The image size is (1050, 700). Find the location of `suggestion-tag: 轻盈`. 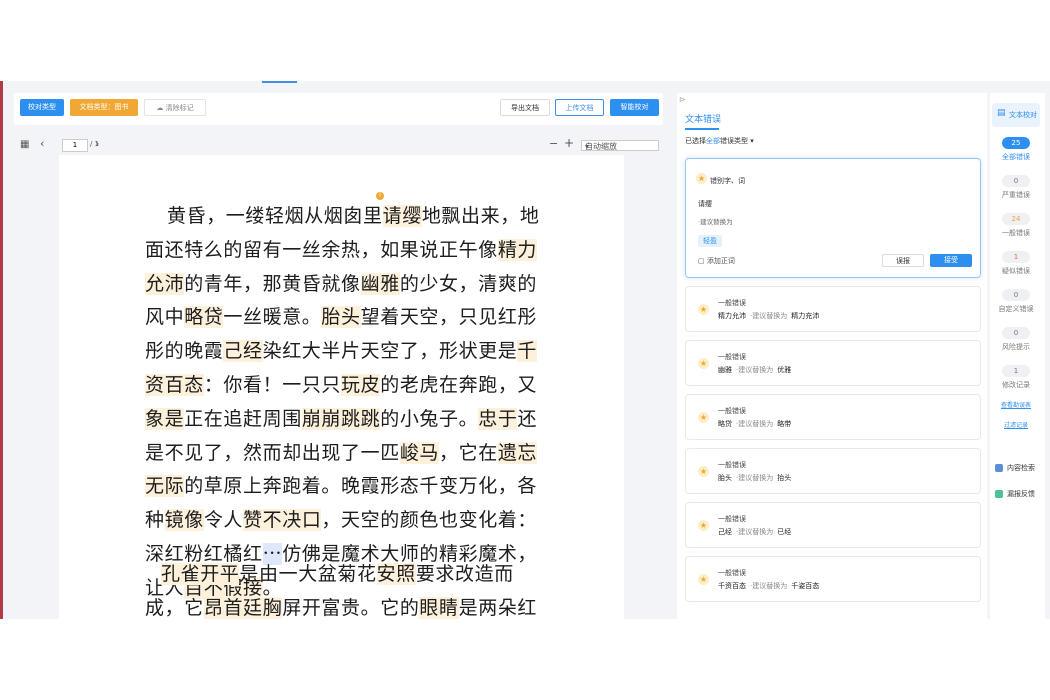

suggestion-tag: 轻盈 is located at coordinates (710, 241).